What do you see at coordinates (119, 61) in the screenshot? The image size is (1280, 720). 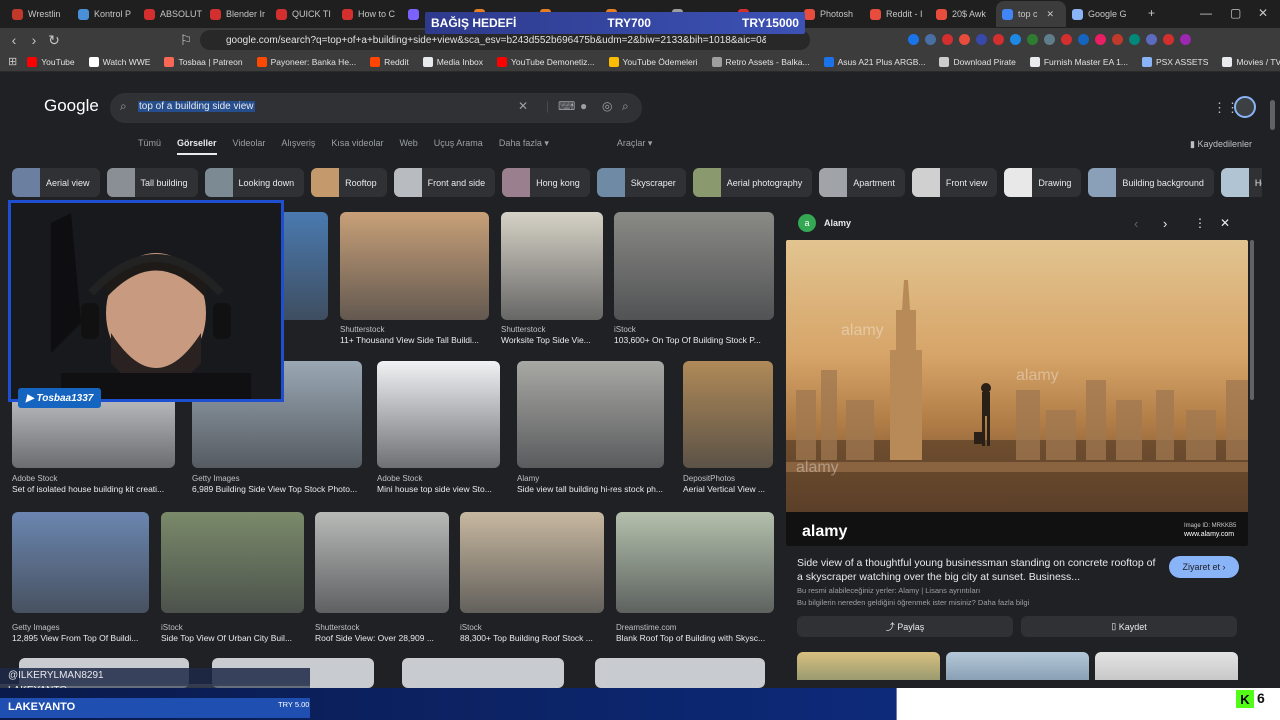 I see `bookmark-item: Watch WWE` at bounding box center [119, 61].